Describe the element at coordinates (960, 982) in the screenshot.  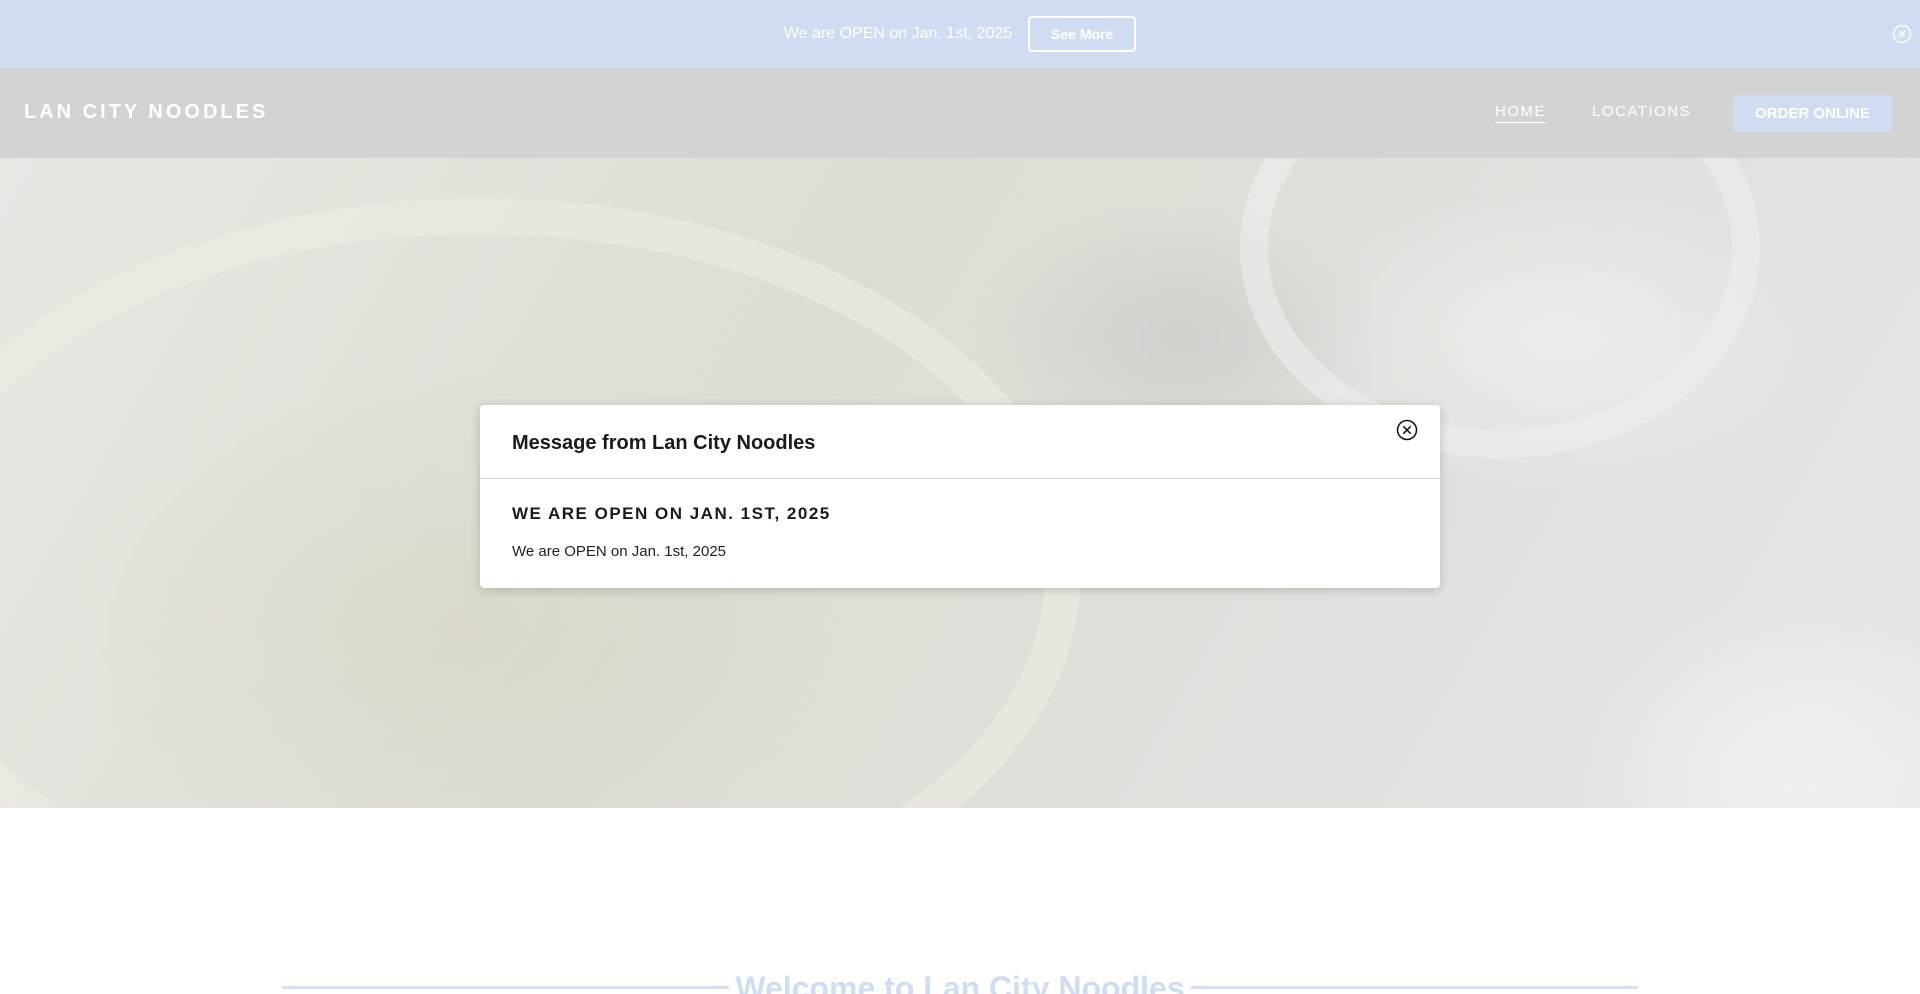
I see `welcome-title: Welcome to Lan City Noodles` at that location.